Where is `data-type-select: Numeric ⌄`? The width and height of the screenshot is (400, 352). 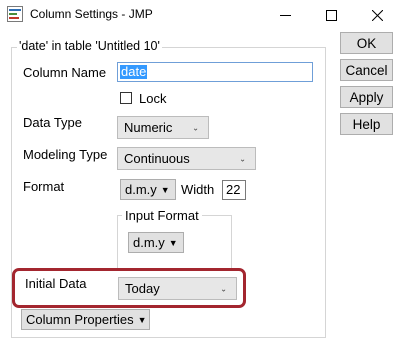 data-type-select: Numeric ⌄ is located at coordinates (163, 127).